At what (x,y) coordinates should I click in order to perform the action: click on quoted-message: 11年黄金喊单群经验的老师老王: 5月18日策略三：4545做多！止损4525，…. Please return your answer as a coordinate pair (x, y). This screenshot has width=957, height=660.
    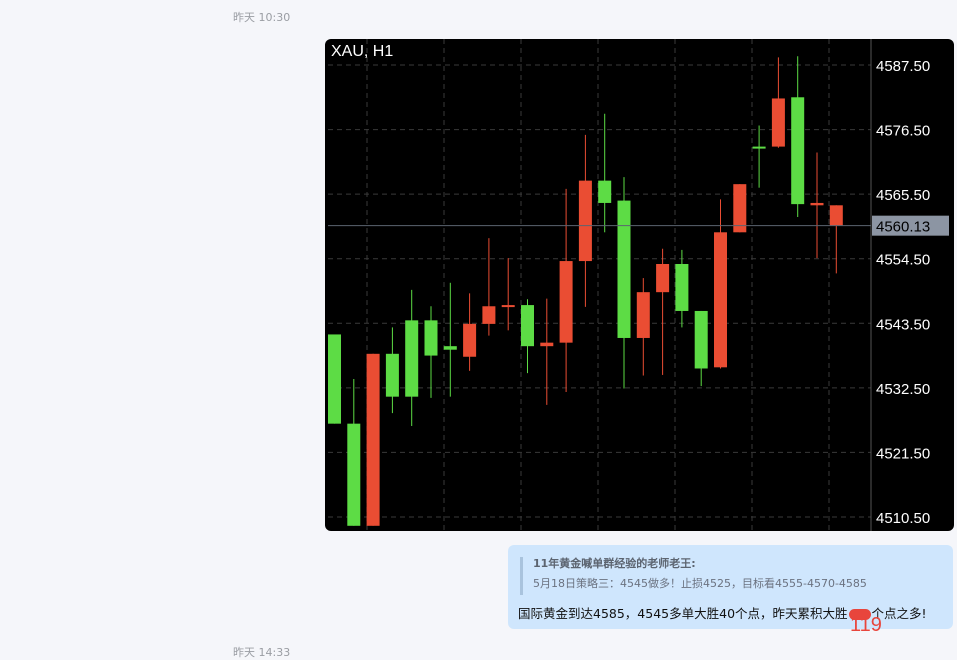
    Looking at the image, I should click on (730, 576).